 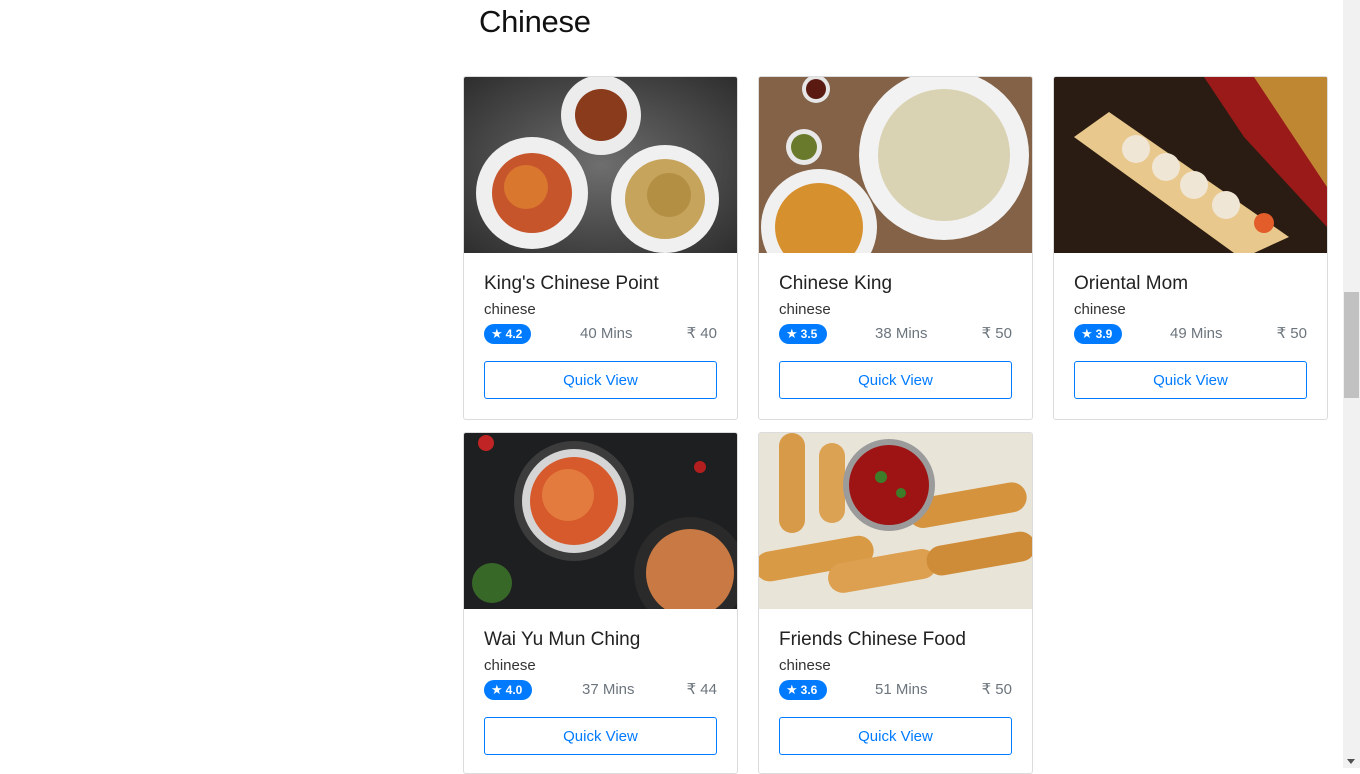 I want to click on restaurant-name: Friends Chinese Food, so click(x=872, y=640).